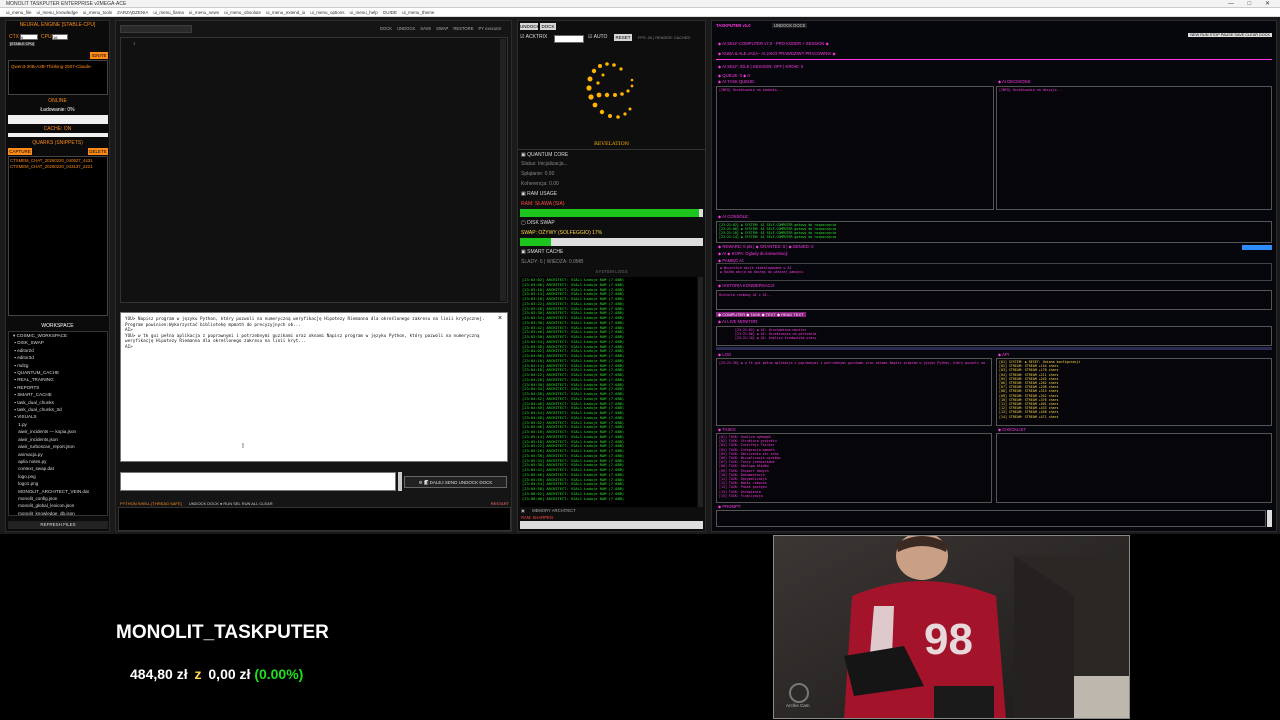  What do you see at coordinates (463, 28) in the screenshot?
I see `restore-button: RESTORE` at bounding box center [463, 28].